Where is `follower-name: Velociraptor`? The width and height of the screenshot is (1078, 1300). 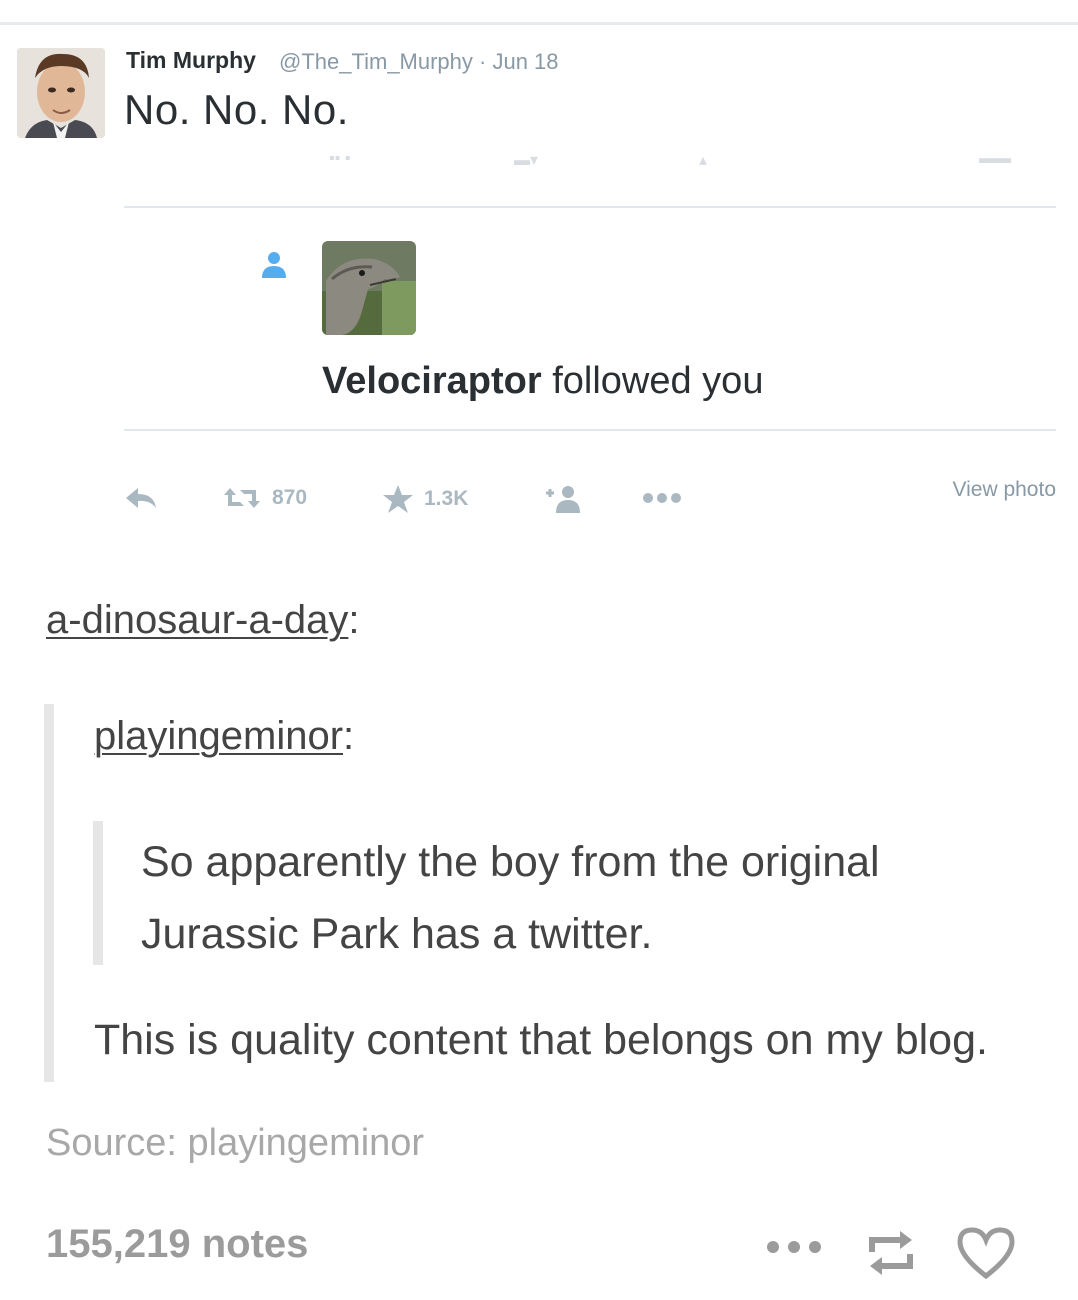
follower-name: Velociraptor is located at coordinates (432, 381).